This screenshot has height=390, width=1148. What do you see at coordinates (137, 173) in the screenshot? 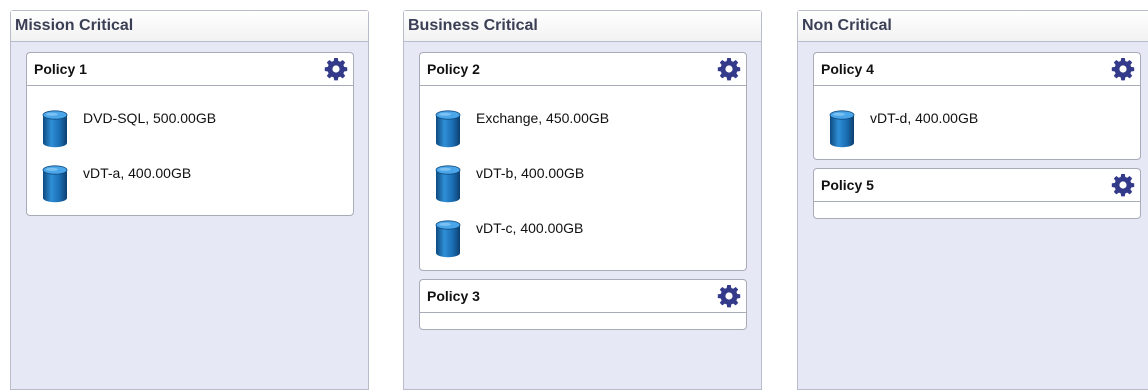
I see `item-label: vDT-a, 400.00GB` at bounding box center [137, 173].